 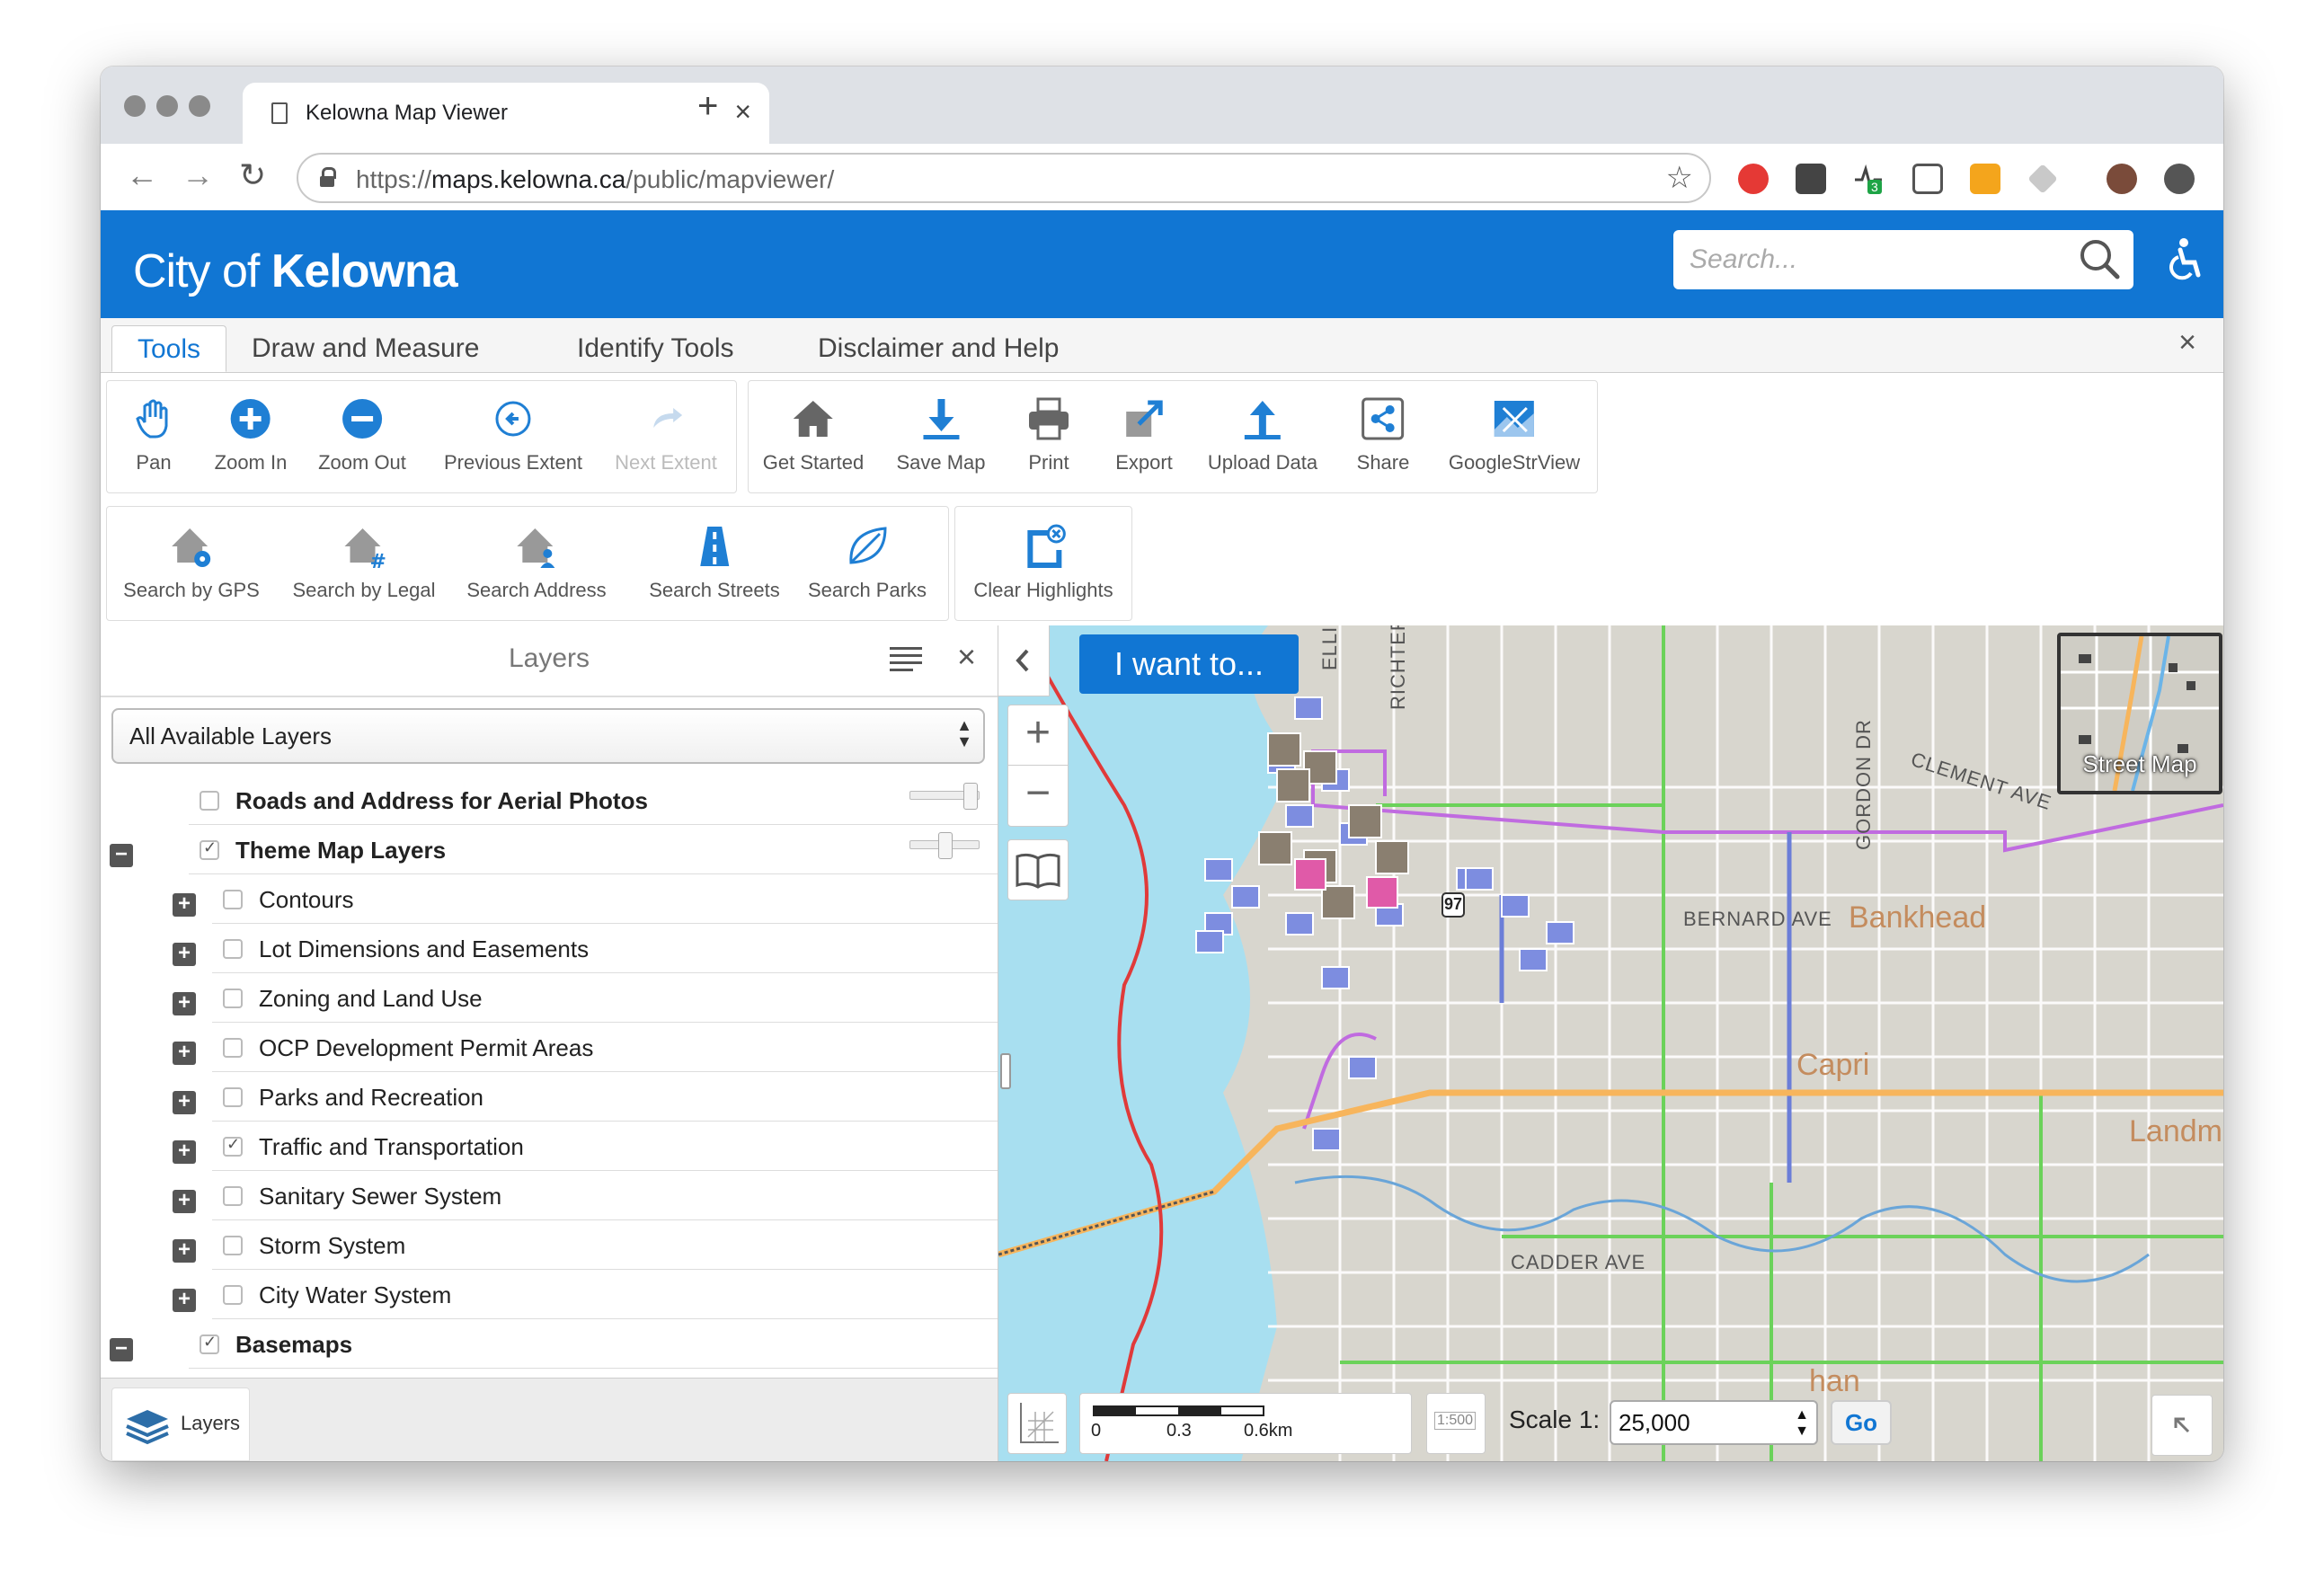 What do you see at coordinates (1037, 1423) in the screenshot?
I see `coordinates-button` at bounding box center [1037, 1423].